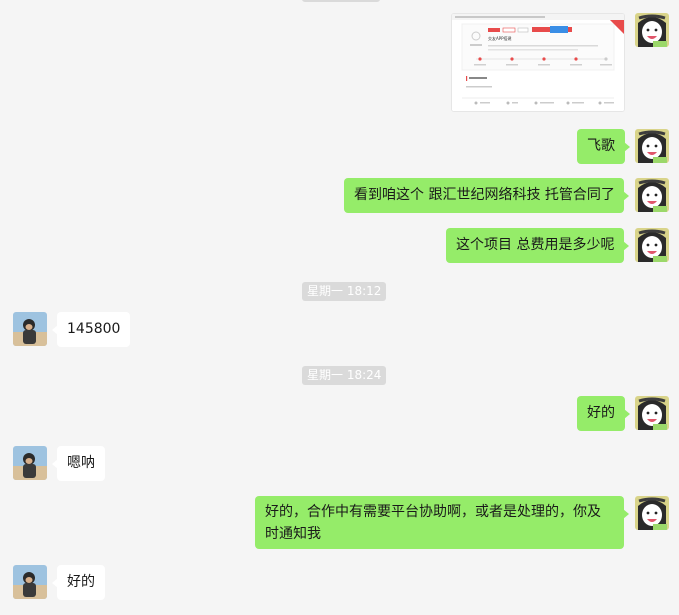 The height and width of the screenshot is (615, 679). I want to click on thumbnail-project-name: 交友APP搭建, so click(500, 38).